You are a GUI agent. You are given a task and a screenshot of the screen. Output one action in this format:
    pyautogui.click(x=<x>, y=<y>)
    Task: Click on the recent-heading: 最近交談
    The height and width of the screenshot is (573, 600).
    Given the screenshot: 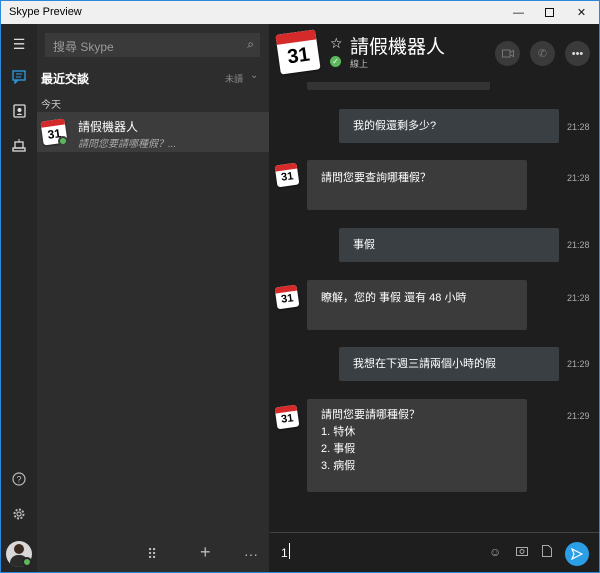 What is the action you would take?
    pyautogui.click(x=65, y=79)
    